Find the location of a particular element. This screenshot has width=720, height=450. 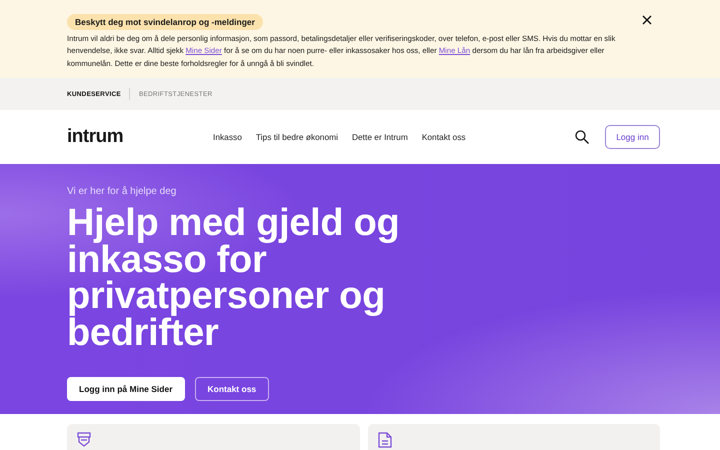

nav-link: Tips til bedre økonomi is located at coordinates (297, 137).